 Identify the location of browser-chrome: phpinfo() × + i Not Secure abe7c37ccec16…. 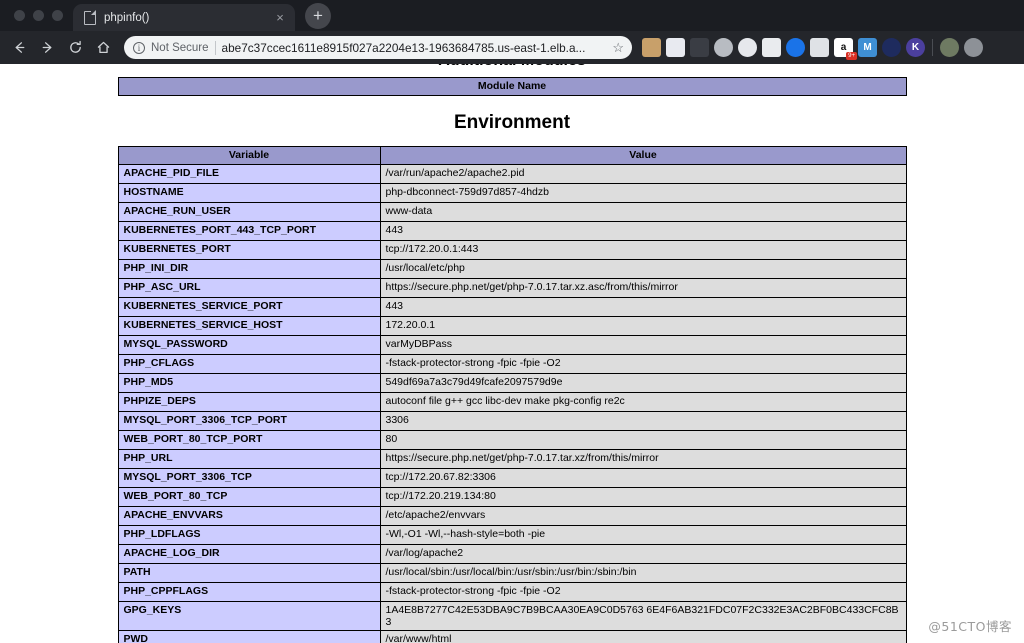
(512, 32).